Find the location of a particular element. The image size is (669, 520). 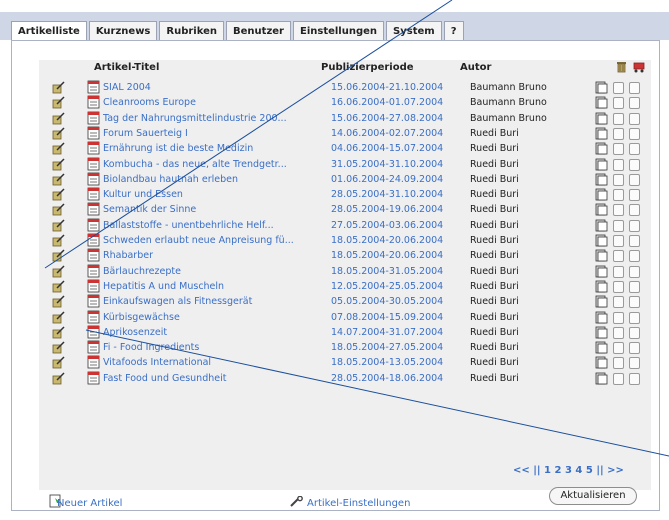

article-title-link: Fast Food und Gesundheit is located at coordinates (164, 378).